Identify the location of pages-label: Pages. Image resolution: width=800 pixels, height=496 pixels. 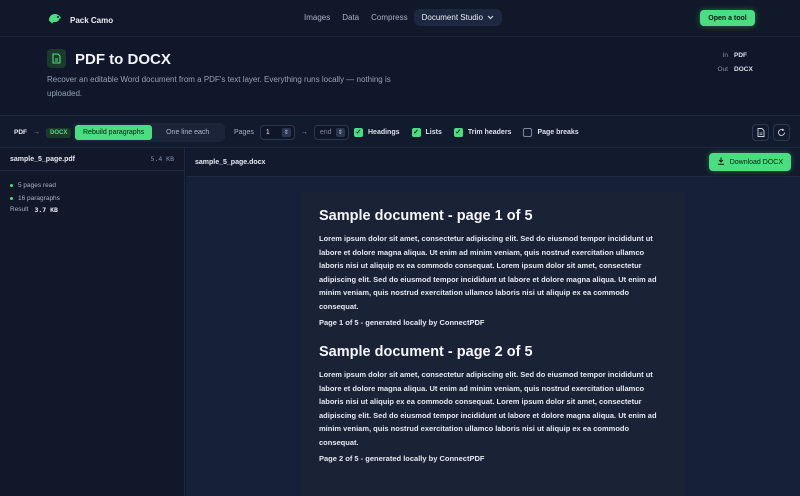
(244, 132).